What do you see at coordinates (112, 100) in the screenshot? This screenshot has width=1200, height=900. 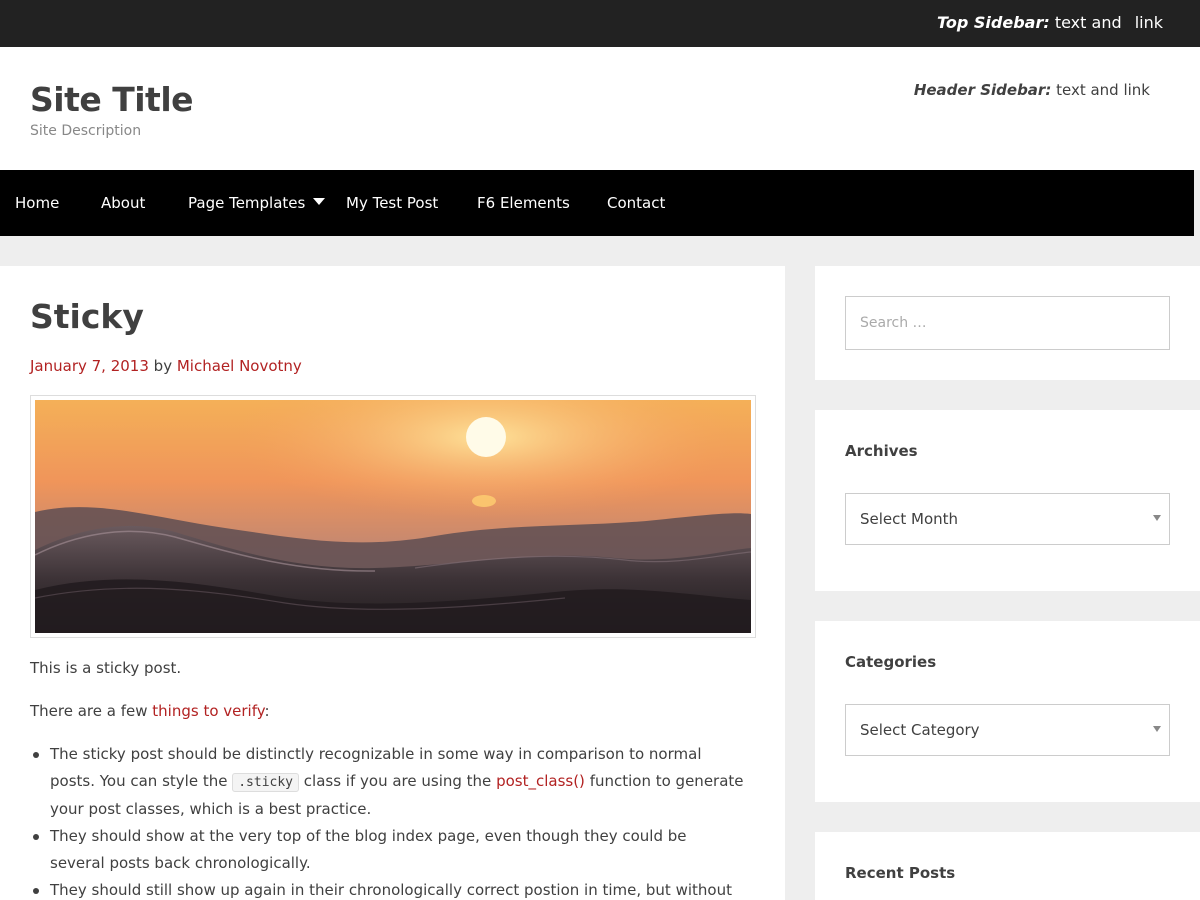 I see `site-title: Site Title` at bounding box center [112, 100].